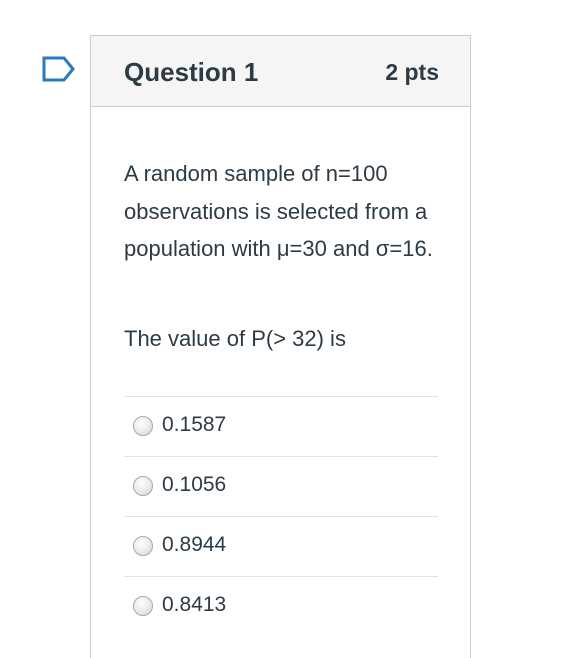 Image resolution: width=561 pixels, height=658 pixels. I want to click on question-header: Question 1 2 pts, so click(280, 71).